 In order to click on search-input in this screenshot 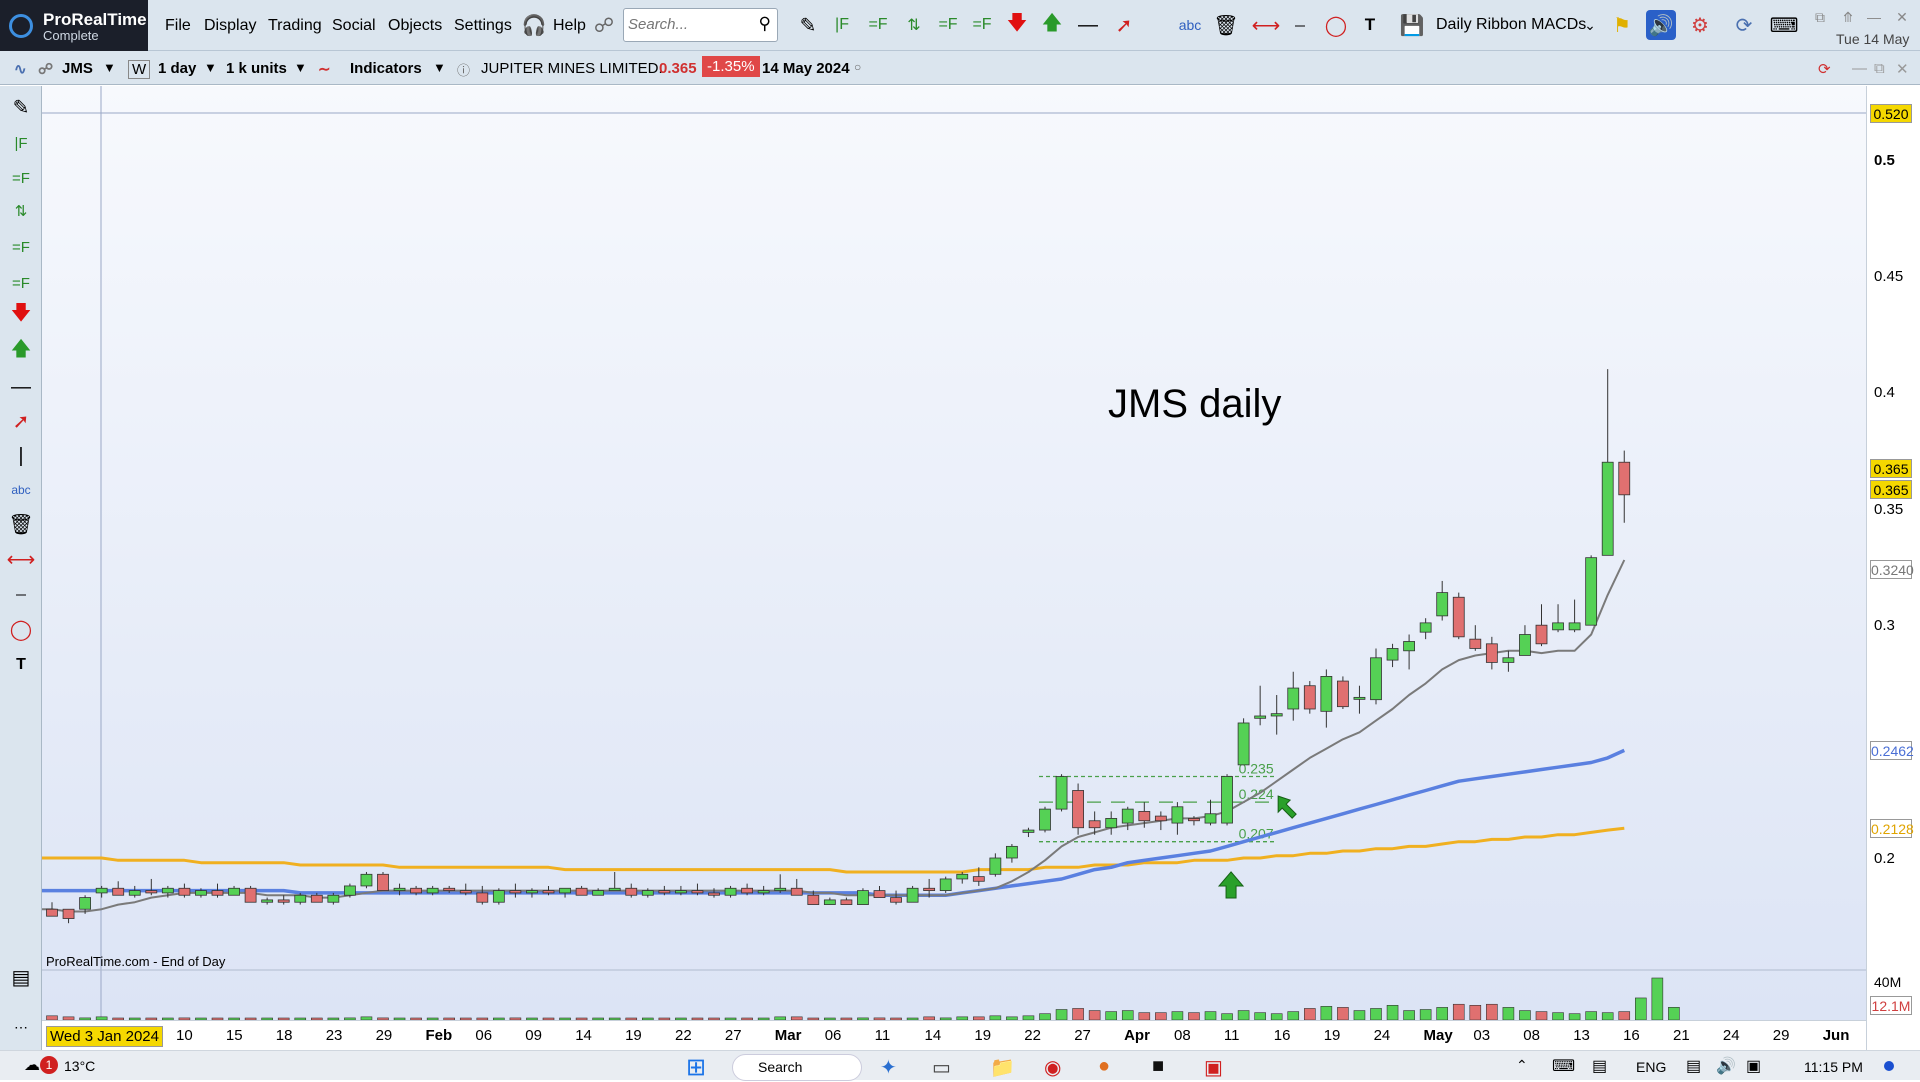, I will do `click(688, 24)`.